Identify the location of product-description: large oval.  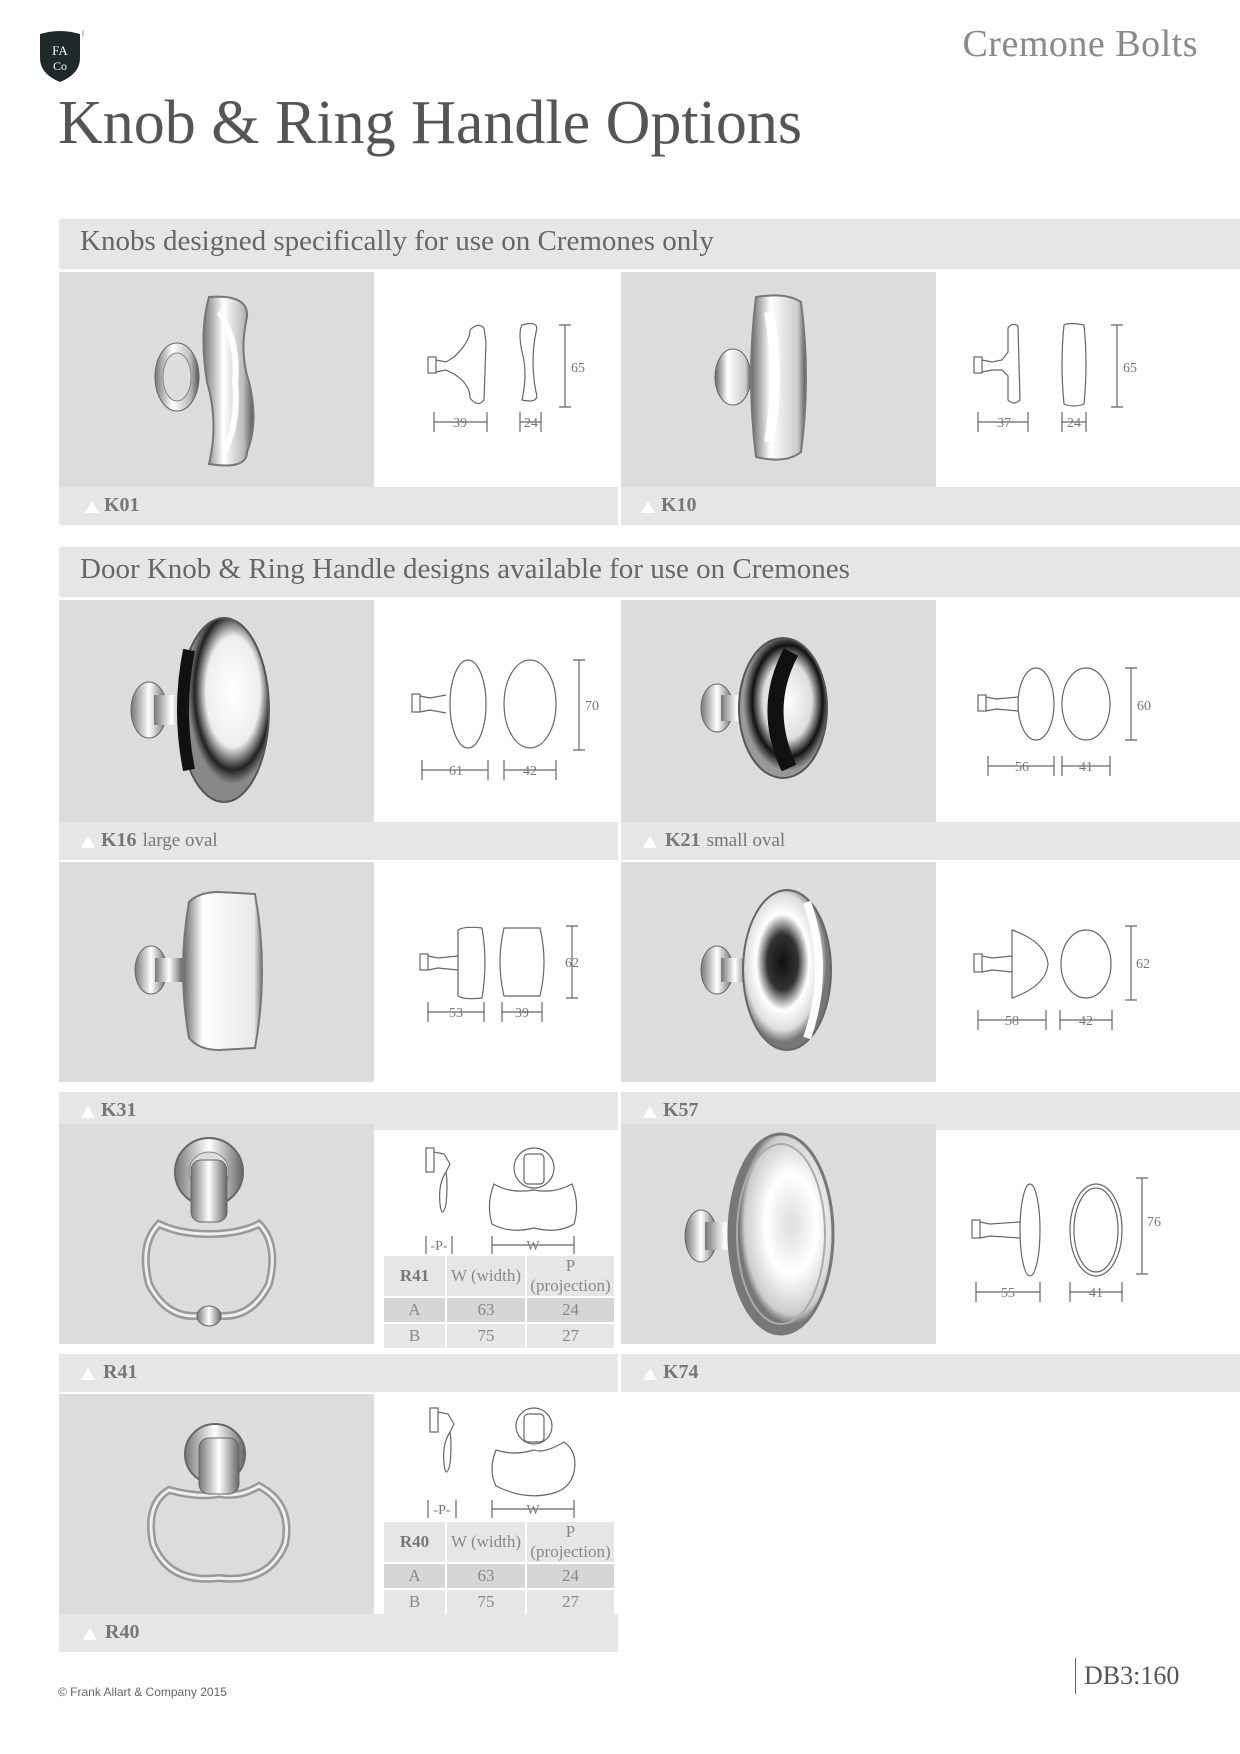
(180, 840).